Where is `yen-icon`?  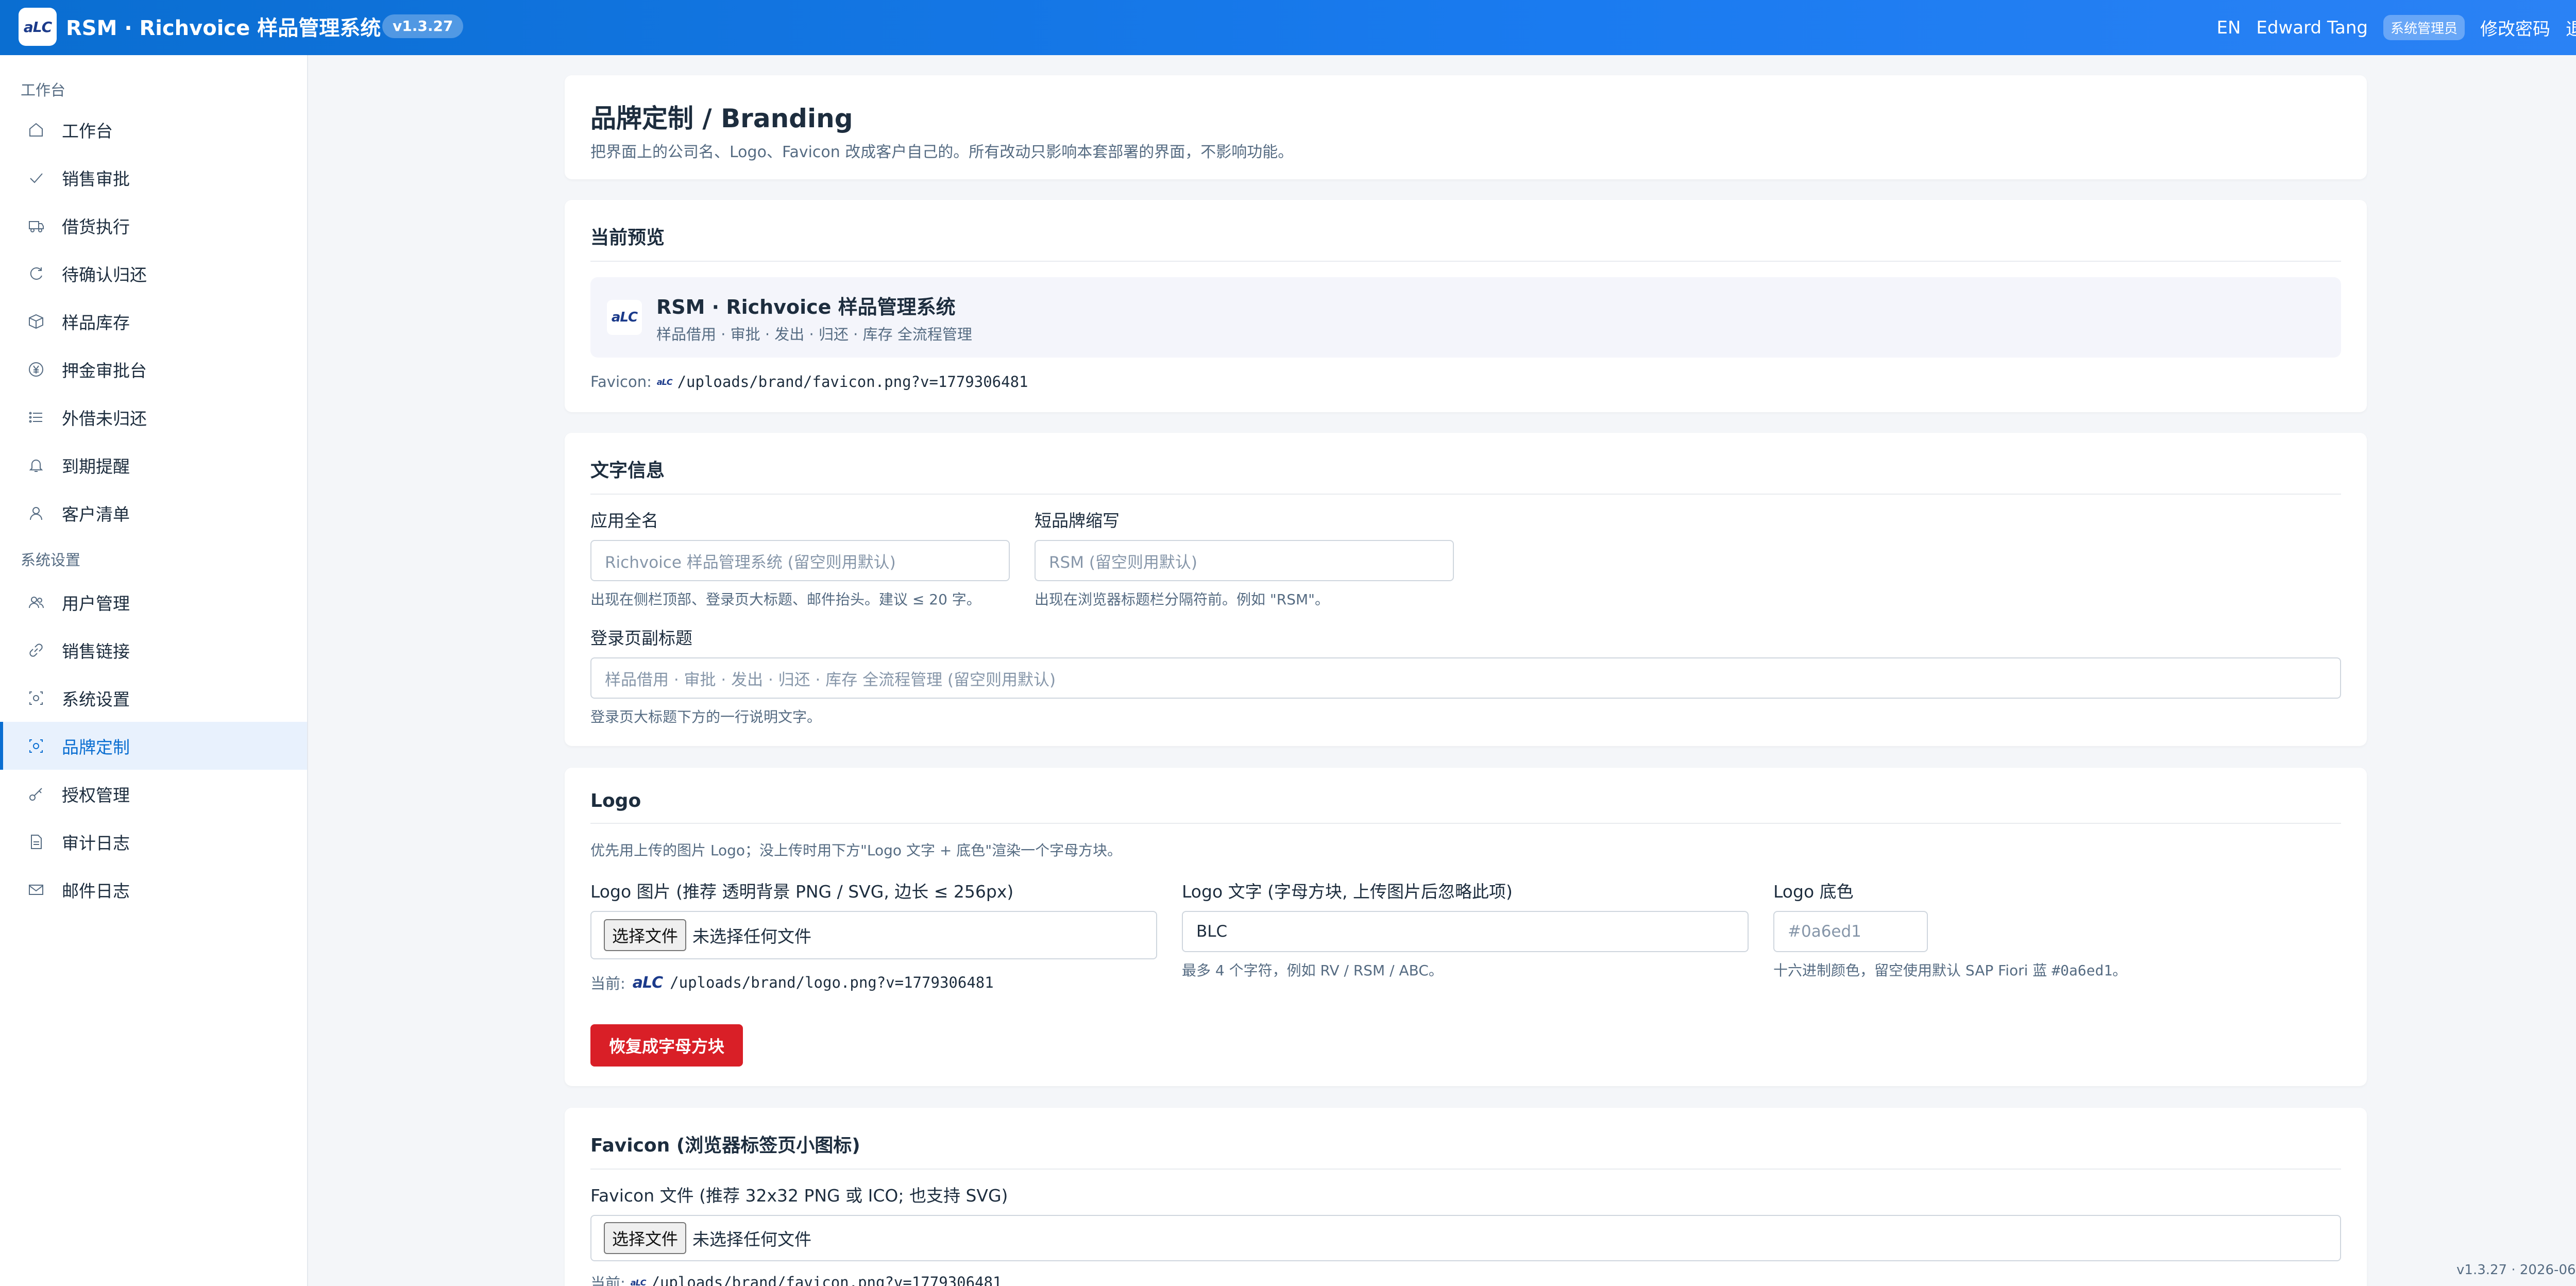
yen-icon is located at coordinates (36, 369).